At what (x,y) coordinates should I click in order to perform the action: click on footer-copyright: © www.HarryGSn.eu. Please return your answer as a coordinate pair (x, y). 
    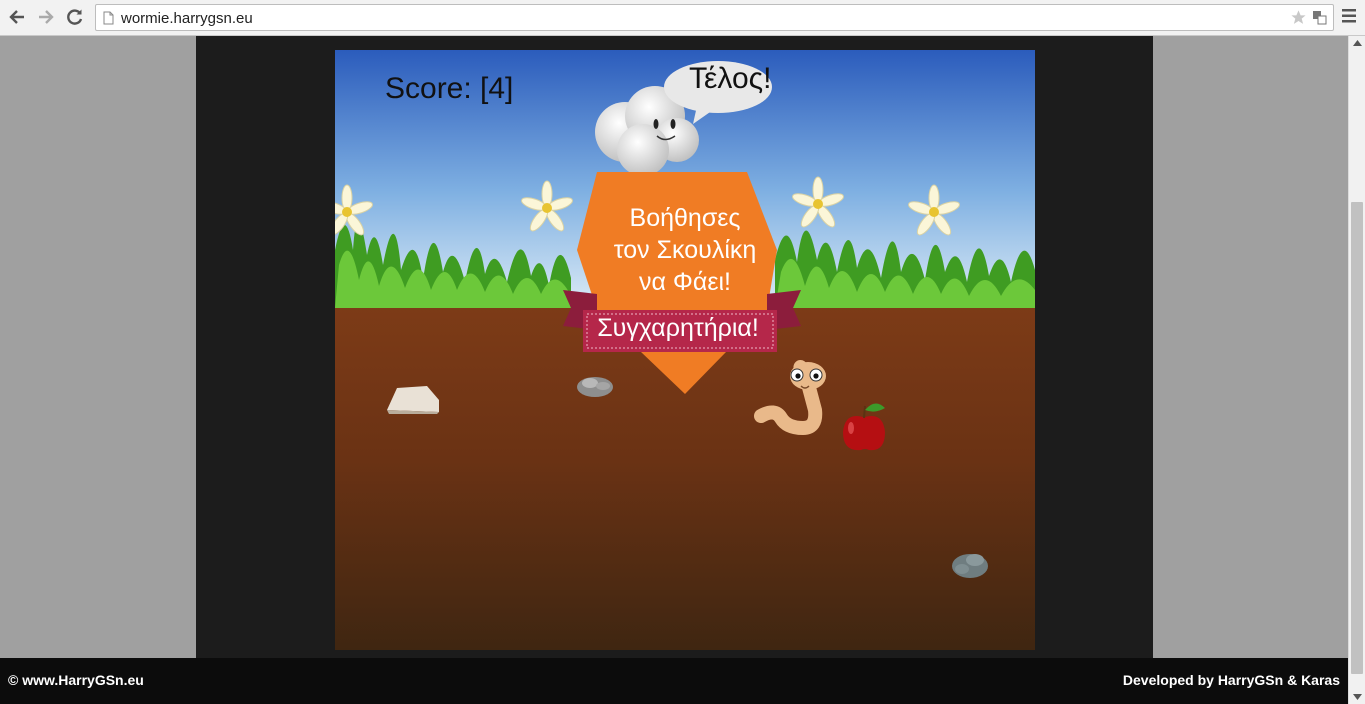
    Looking at the image, I should click on (76, 680).